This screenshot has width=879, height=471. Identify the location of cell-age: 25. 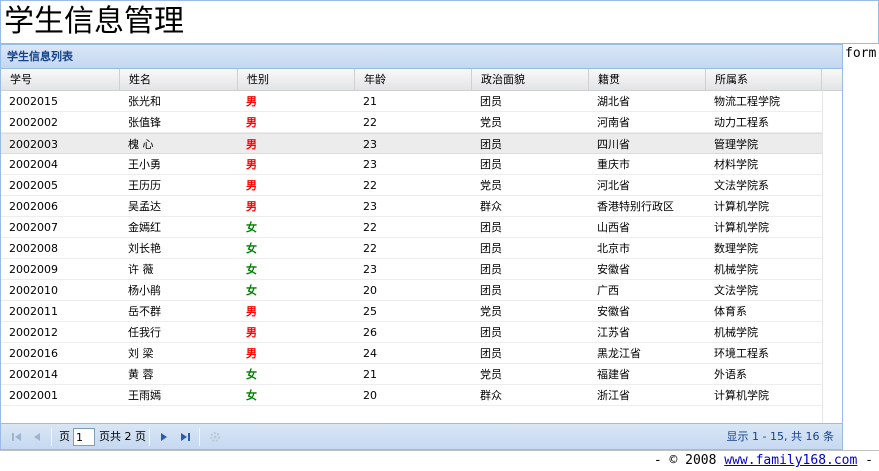
(370, 311).